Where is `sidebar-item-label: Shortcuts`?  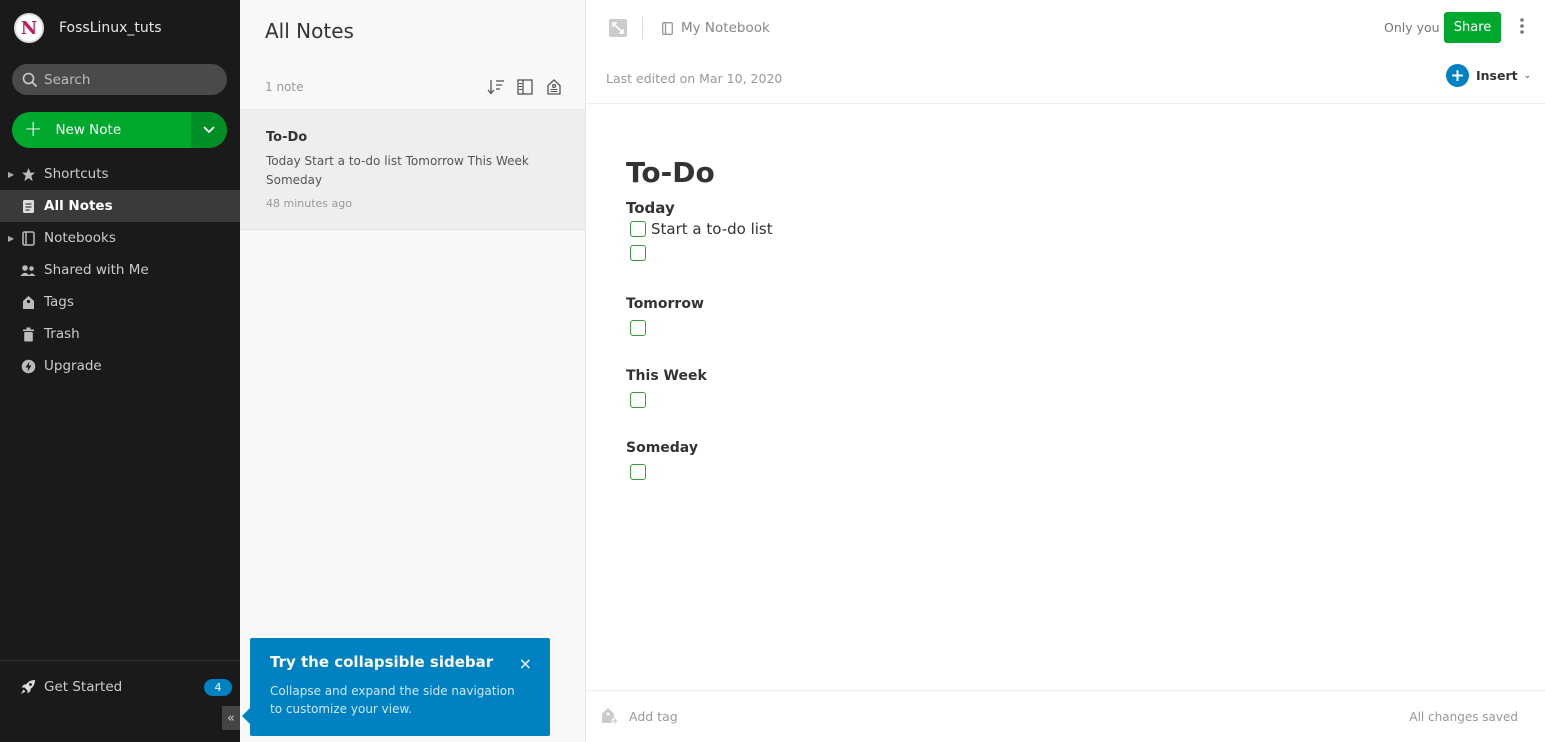
sidebar-item-label: Shortcuts is located at coordinates (76, 174).